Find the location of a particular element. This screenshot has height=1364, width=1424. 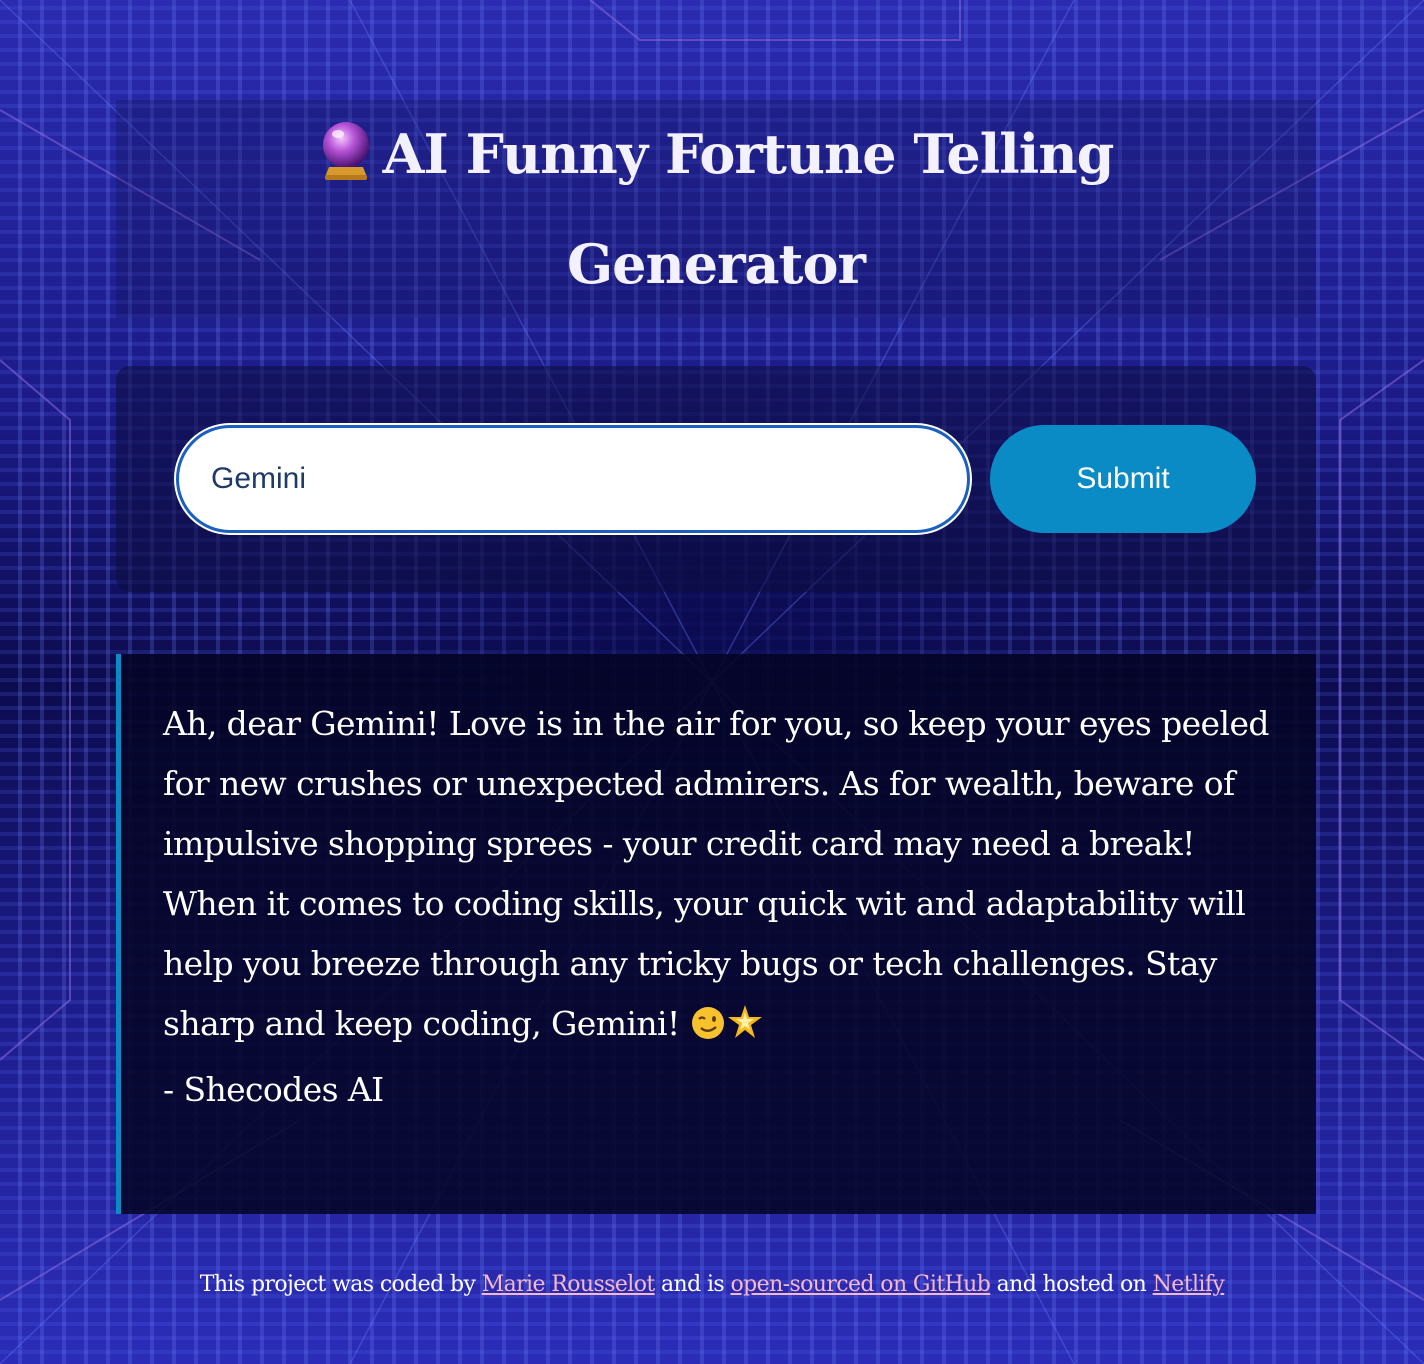

page-title-block: AI Funny Fortune Telling Generator is located at coordinates (716, 209).